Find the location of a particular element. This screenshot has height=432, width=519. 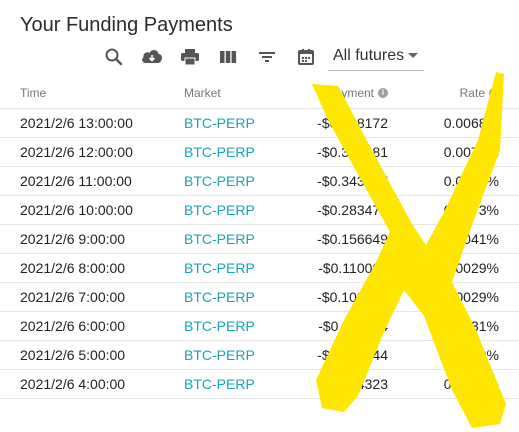

row-payment: -$0.304081 is located at coordinates (352, 152).